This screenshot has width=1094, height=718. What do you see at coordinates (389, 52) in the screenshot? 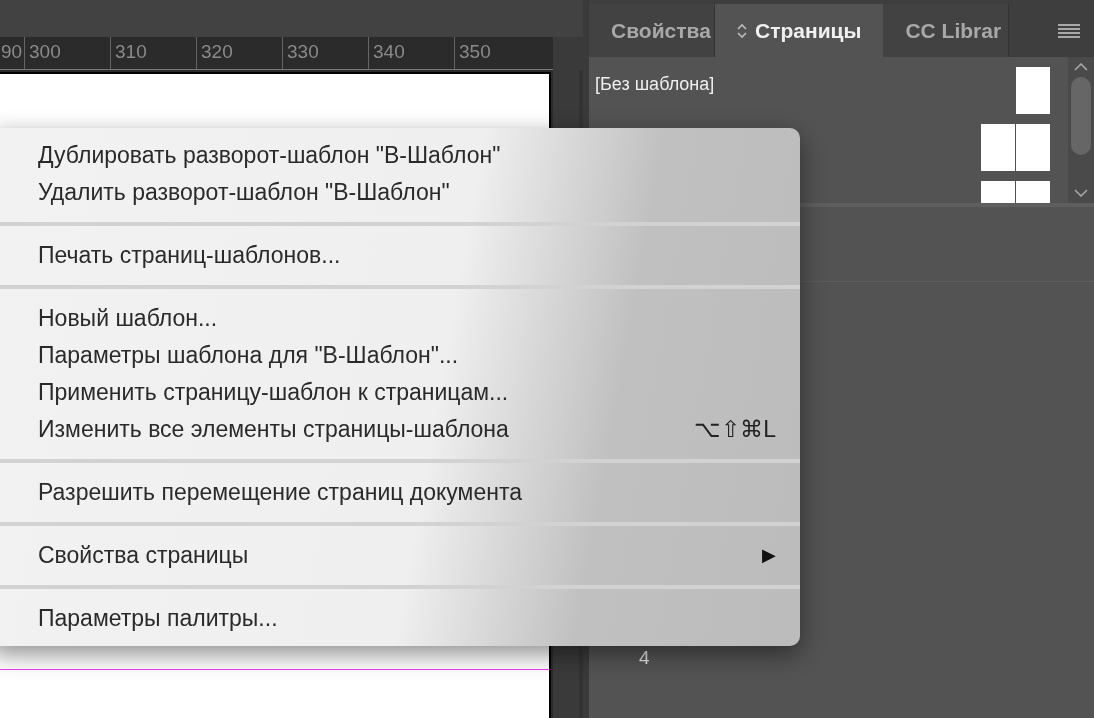
I see `ruler-number: 340` at bounding box center [389, 52].